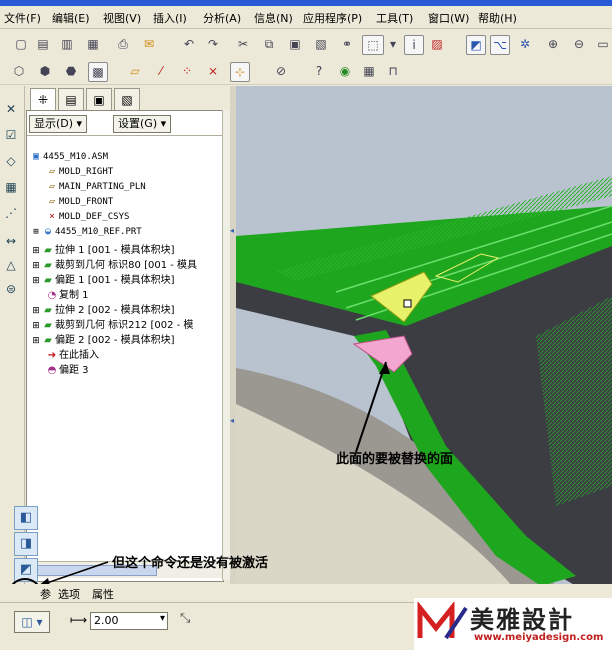 The image size is (612, 650). Describe the element at coordinates (32, 622) in the screenshot. I see `offset-type-dropdown: ◫ ▾` at that location.